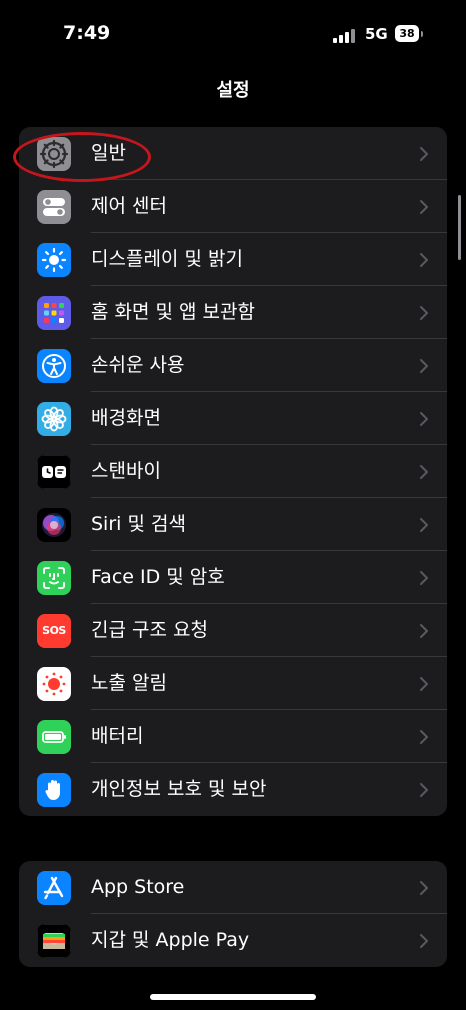 The height and width of the screenshot is (1010, 466). What do you see at coordinates (345, 35) in the screenshot?
I see `cellular-signal-icon` at bounding box center [345, 35].